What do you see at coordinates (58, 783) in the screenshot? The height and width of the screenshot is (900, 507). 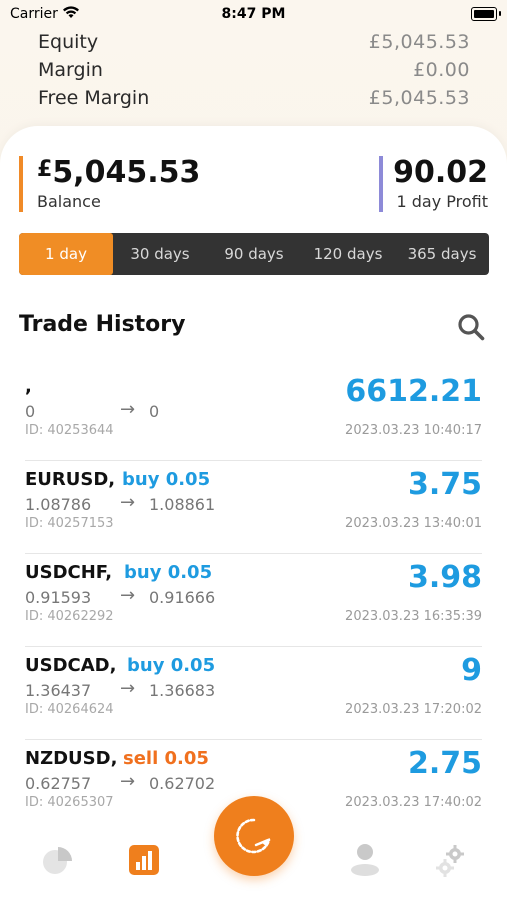 I see `trade-open-price: 0.62757` at bounding box center [58, 783].